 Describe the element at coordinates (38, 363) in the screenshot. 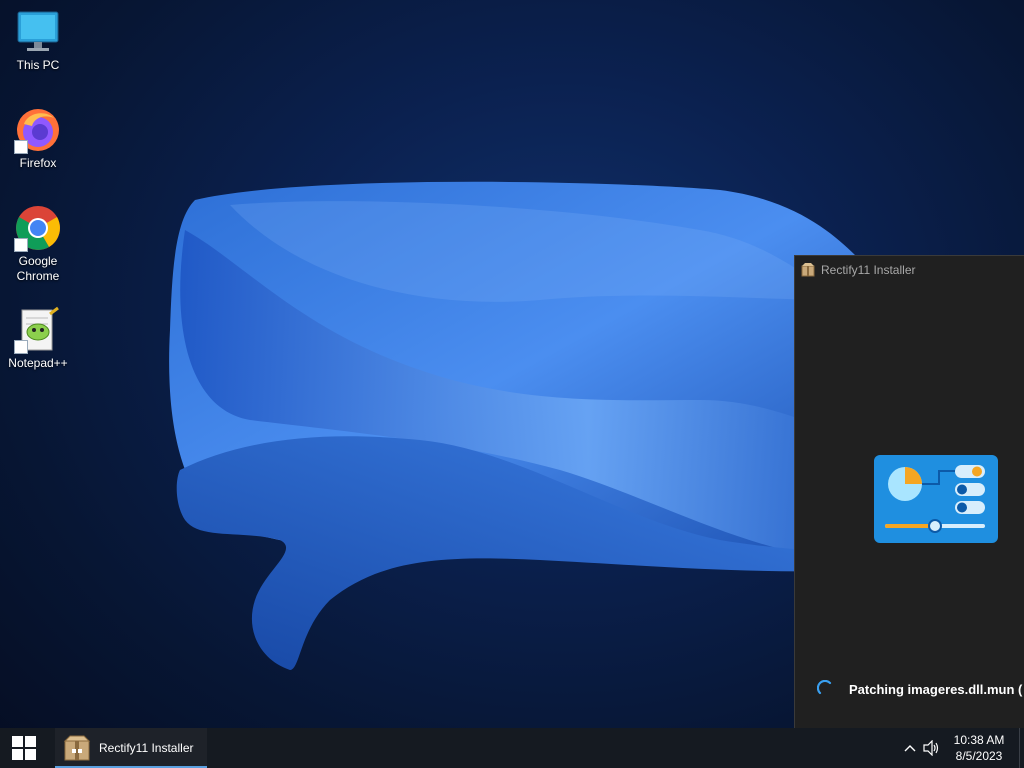

I see `desktop-icon-label: Notepad++` at that location.